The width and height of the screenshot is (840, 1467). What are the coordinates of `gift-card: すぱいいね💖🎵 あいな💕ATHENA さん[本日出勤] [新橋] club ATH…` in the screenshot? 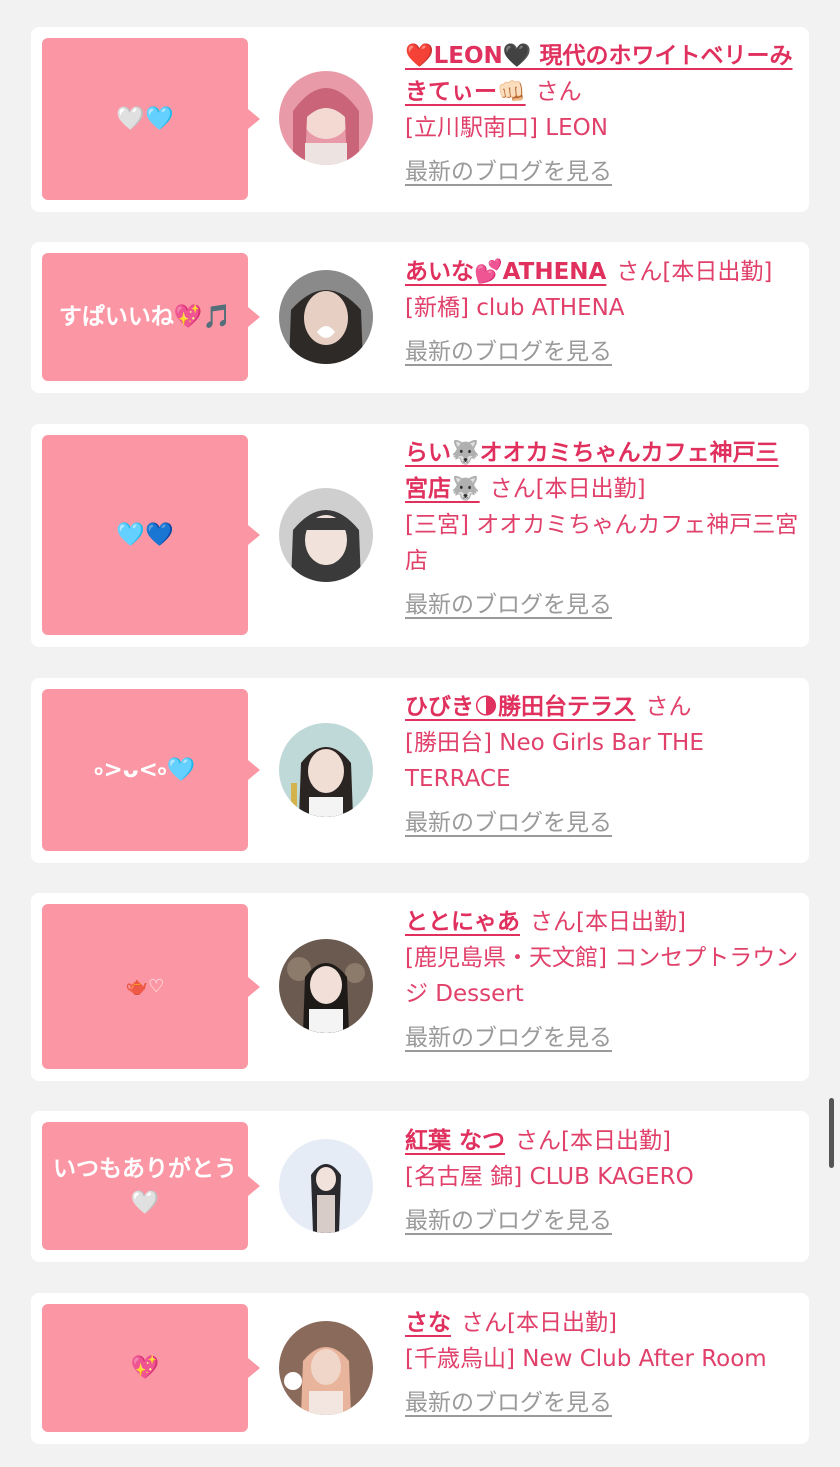 It's located at (420, 317).